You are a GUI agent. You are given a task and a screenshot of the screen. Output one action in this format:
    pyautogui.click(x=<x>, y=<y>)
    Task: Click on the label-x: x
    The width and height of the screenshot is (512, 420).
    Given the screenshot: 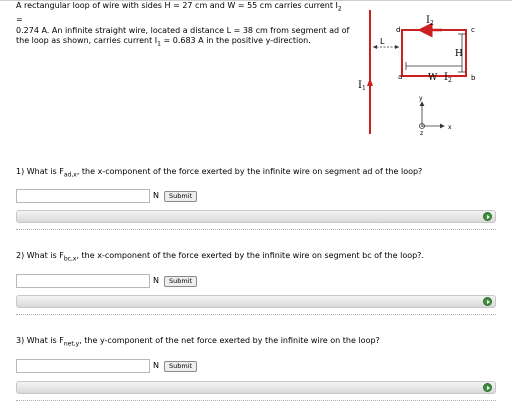 What is the action you would take?
    pyautogui.click(x=450, y=127)
    